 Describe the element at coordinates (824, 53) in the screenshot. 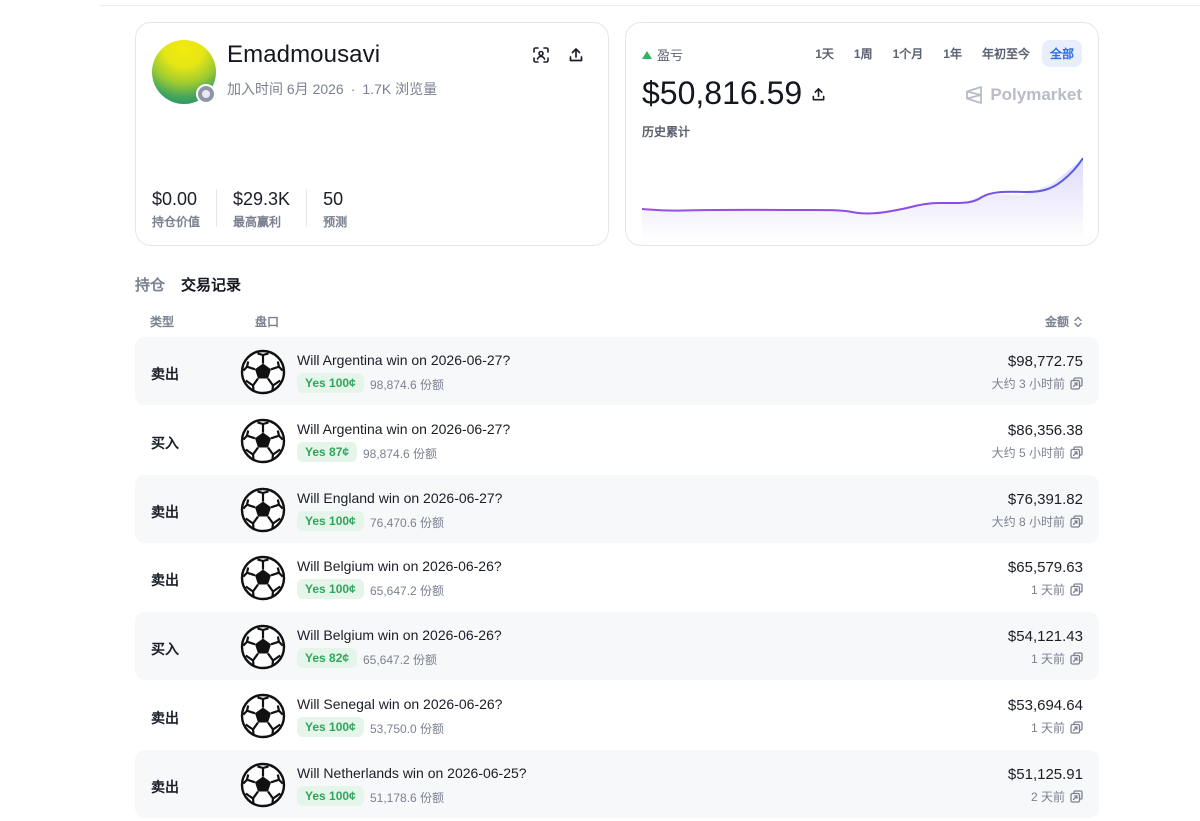

I see `range-tab-1d: 1天` at that location.